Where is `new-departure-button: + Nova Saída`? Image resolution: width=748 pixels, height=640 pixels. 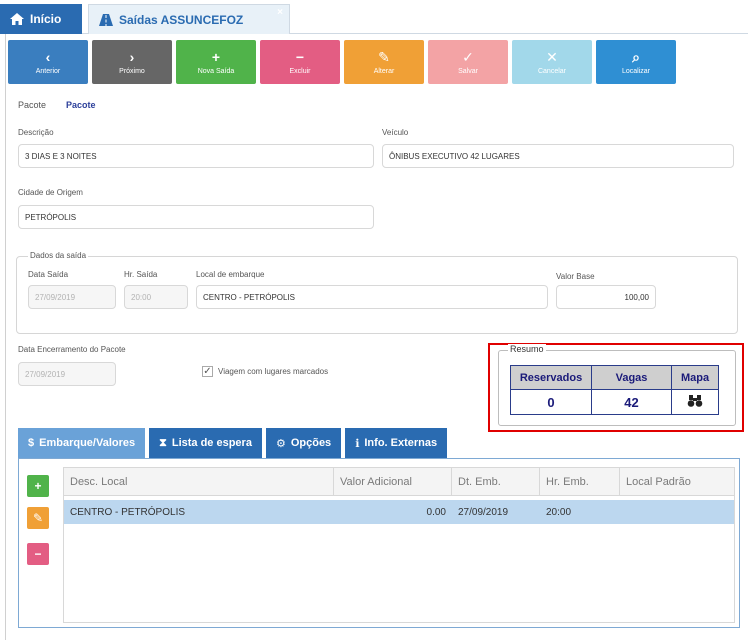
new-departure-button: + Nova Saída is located at coordinates (216, 62).